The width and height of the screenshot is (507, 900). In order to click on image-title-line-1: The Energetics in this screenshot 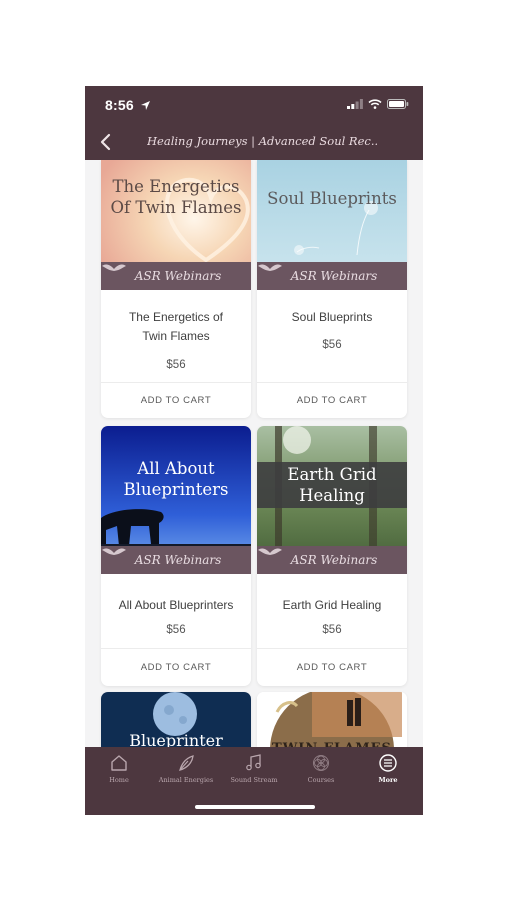, I will do `click(176, 186)`.